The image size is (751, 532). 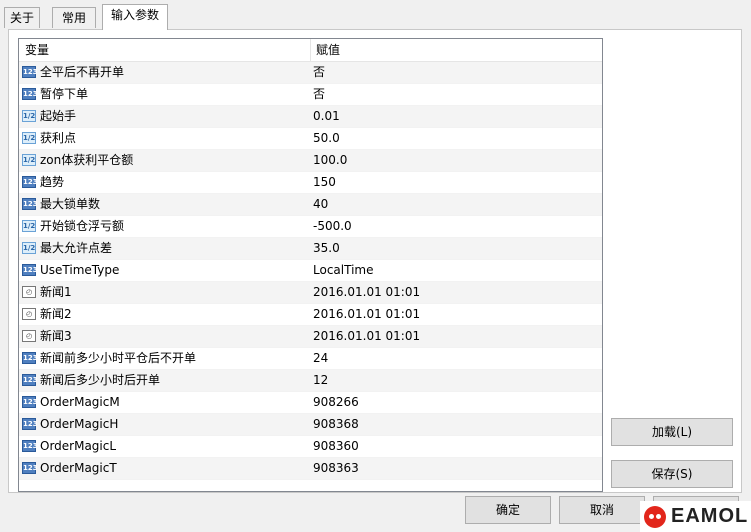 What do you see at coordinates (324, 182) in the screenshot?
I see `parameter-value: 150` at bounding box center [324, 182].